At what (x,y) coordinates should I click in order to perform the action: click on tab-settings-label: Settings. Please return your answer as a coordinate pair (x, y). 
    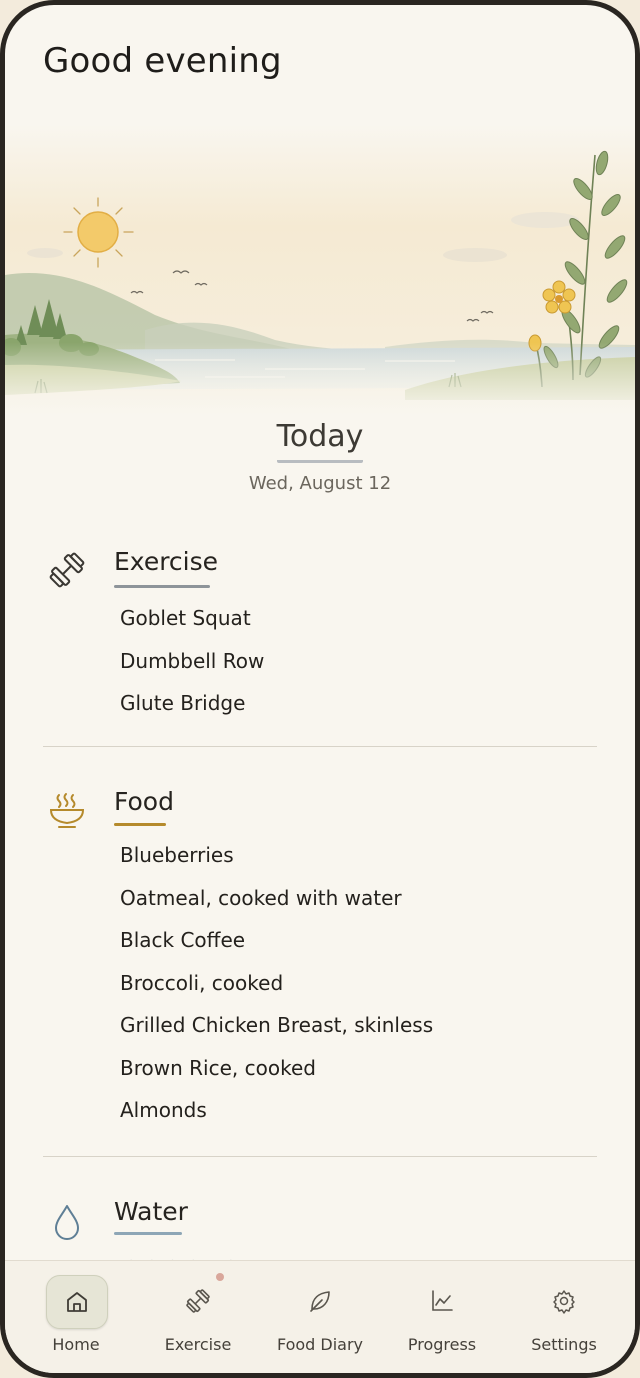
    Looking at the image, I should click on (564, 1344).